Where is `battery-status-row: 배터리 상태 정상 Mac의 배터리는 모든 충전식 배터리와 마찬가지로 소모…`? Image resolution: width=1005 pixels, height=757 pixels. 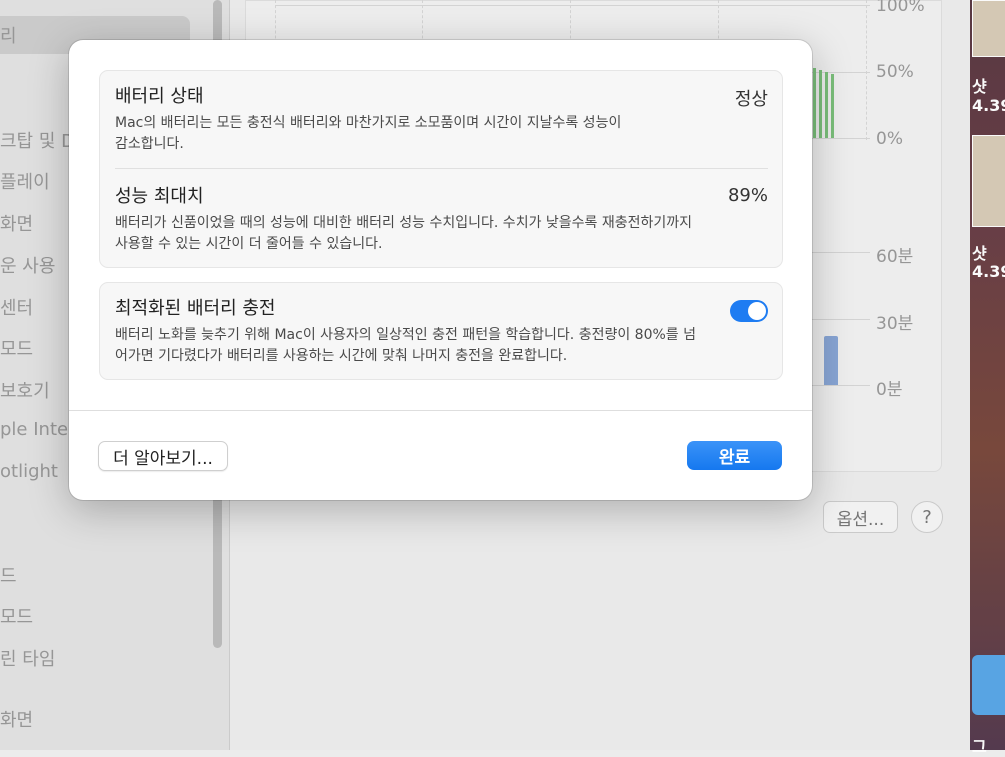
battery-status-row: 배터리 상태 정상 Mac의 배터리는 모든 충전식 배터리와 마찬가지로 소모… is located at coordinates (441, 120).